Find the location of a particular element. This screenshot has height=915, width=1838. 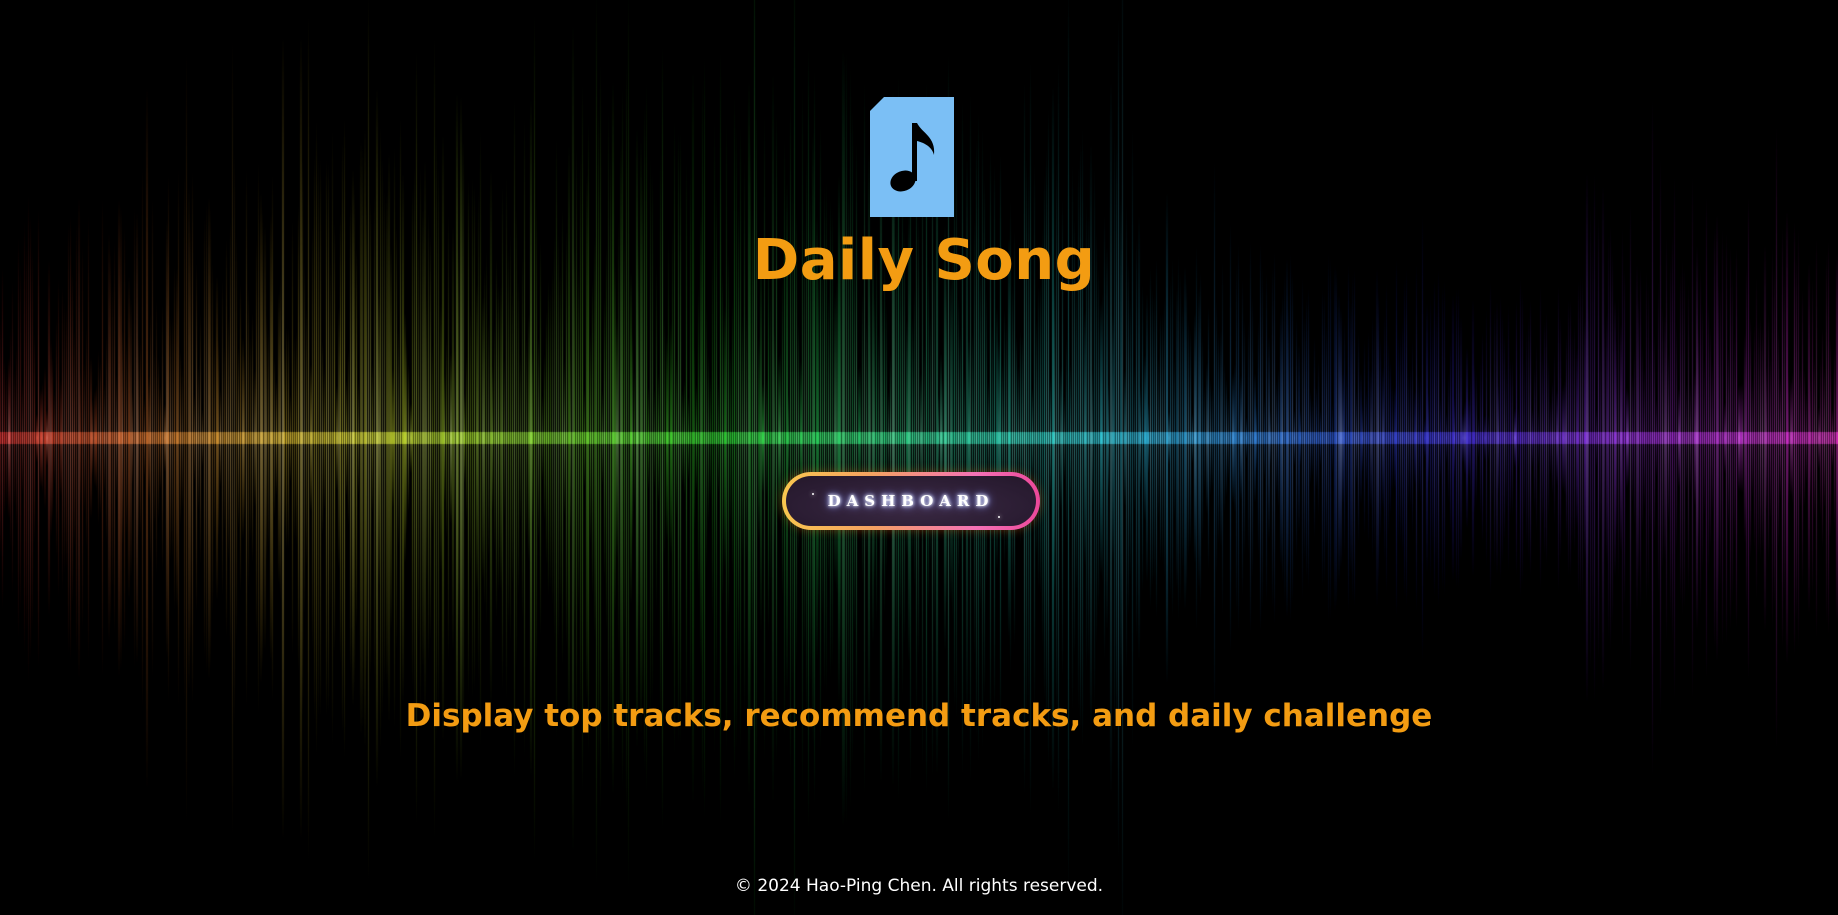

app-title: Daily Song is located at coordinates (924, 260).